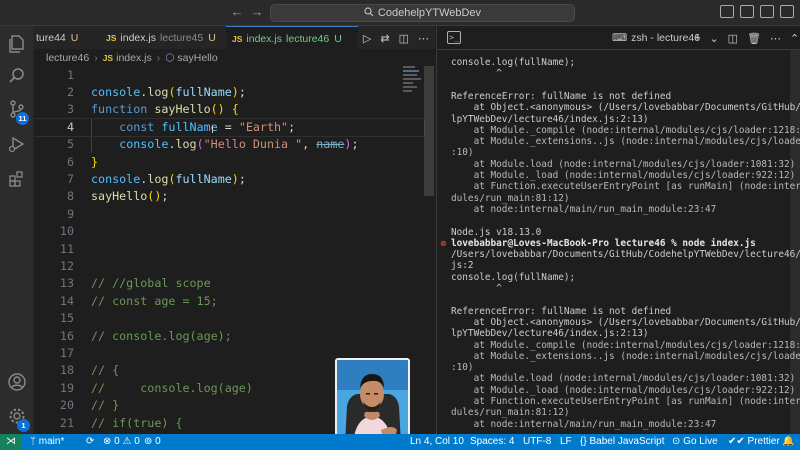 The height and width of the screenshot is (450, 800). What do you see at coordinates (429, 131) in the screenshot?
I see `editor-scrollbar` at bounding box center [429, 131].